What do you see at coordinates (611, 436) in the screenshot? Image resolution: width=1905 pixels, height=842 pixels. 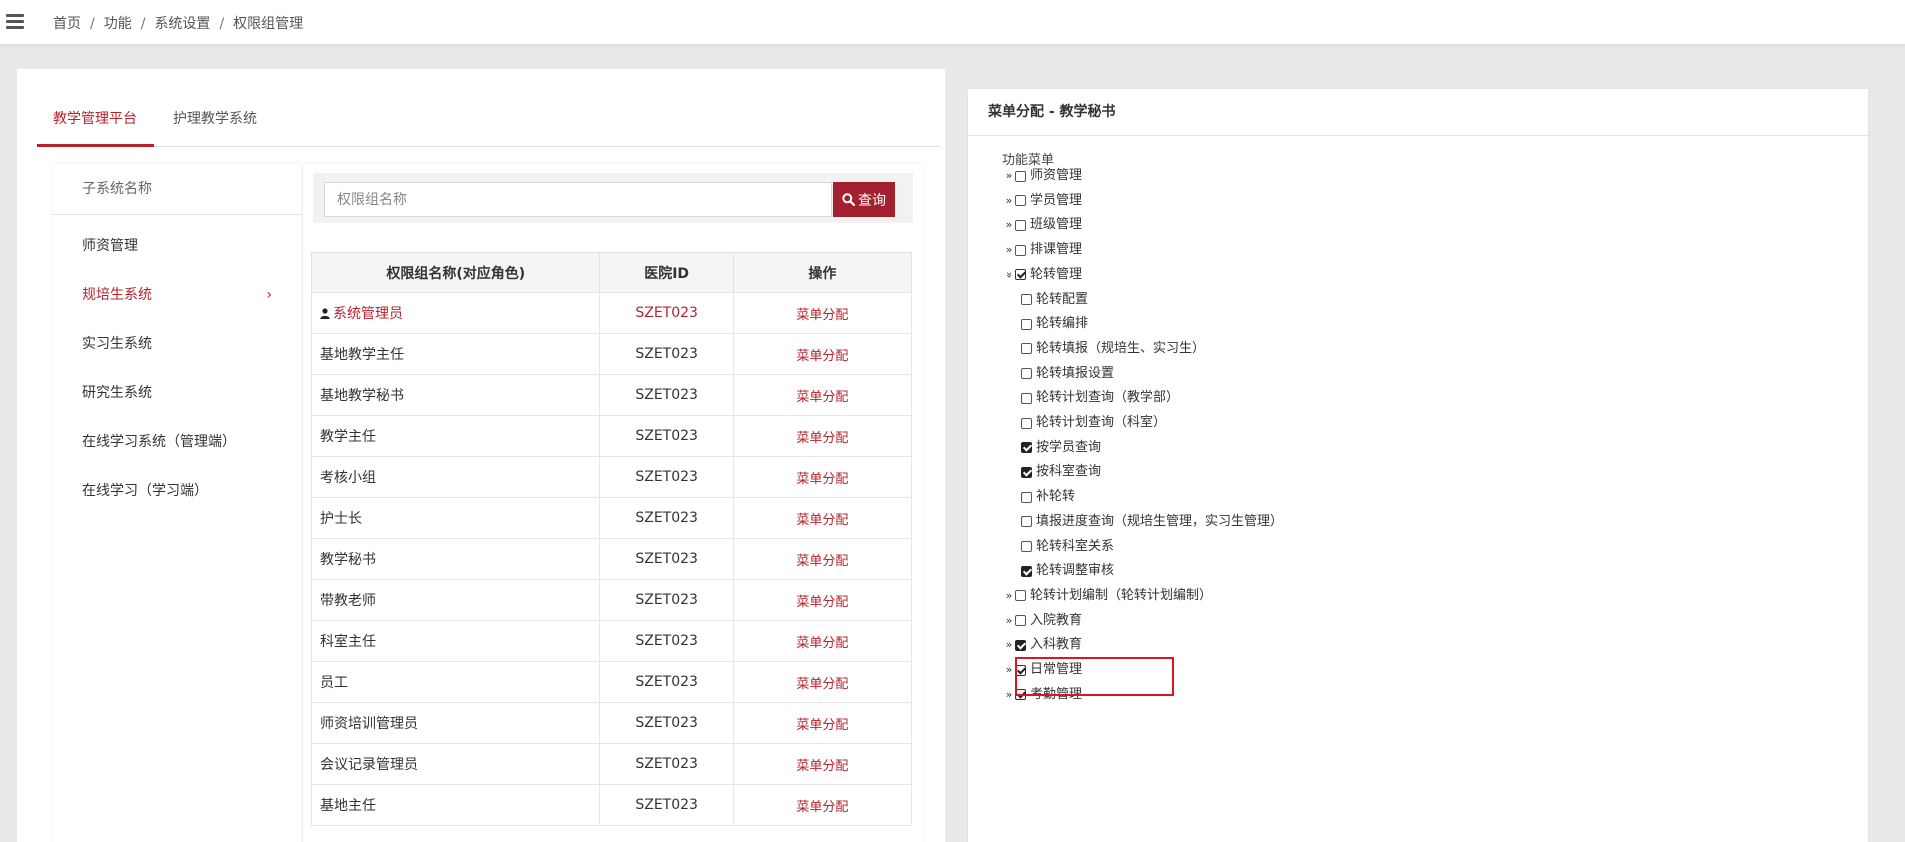 I see `table-row: 教学主任 SZET023 菜单分配` at bounding box center [611, 436].